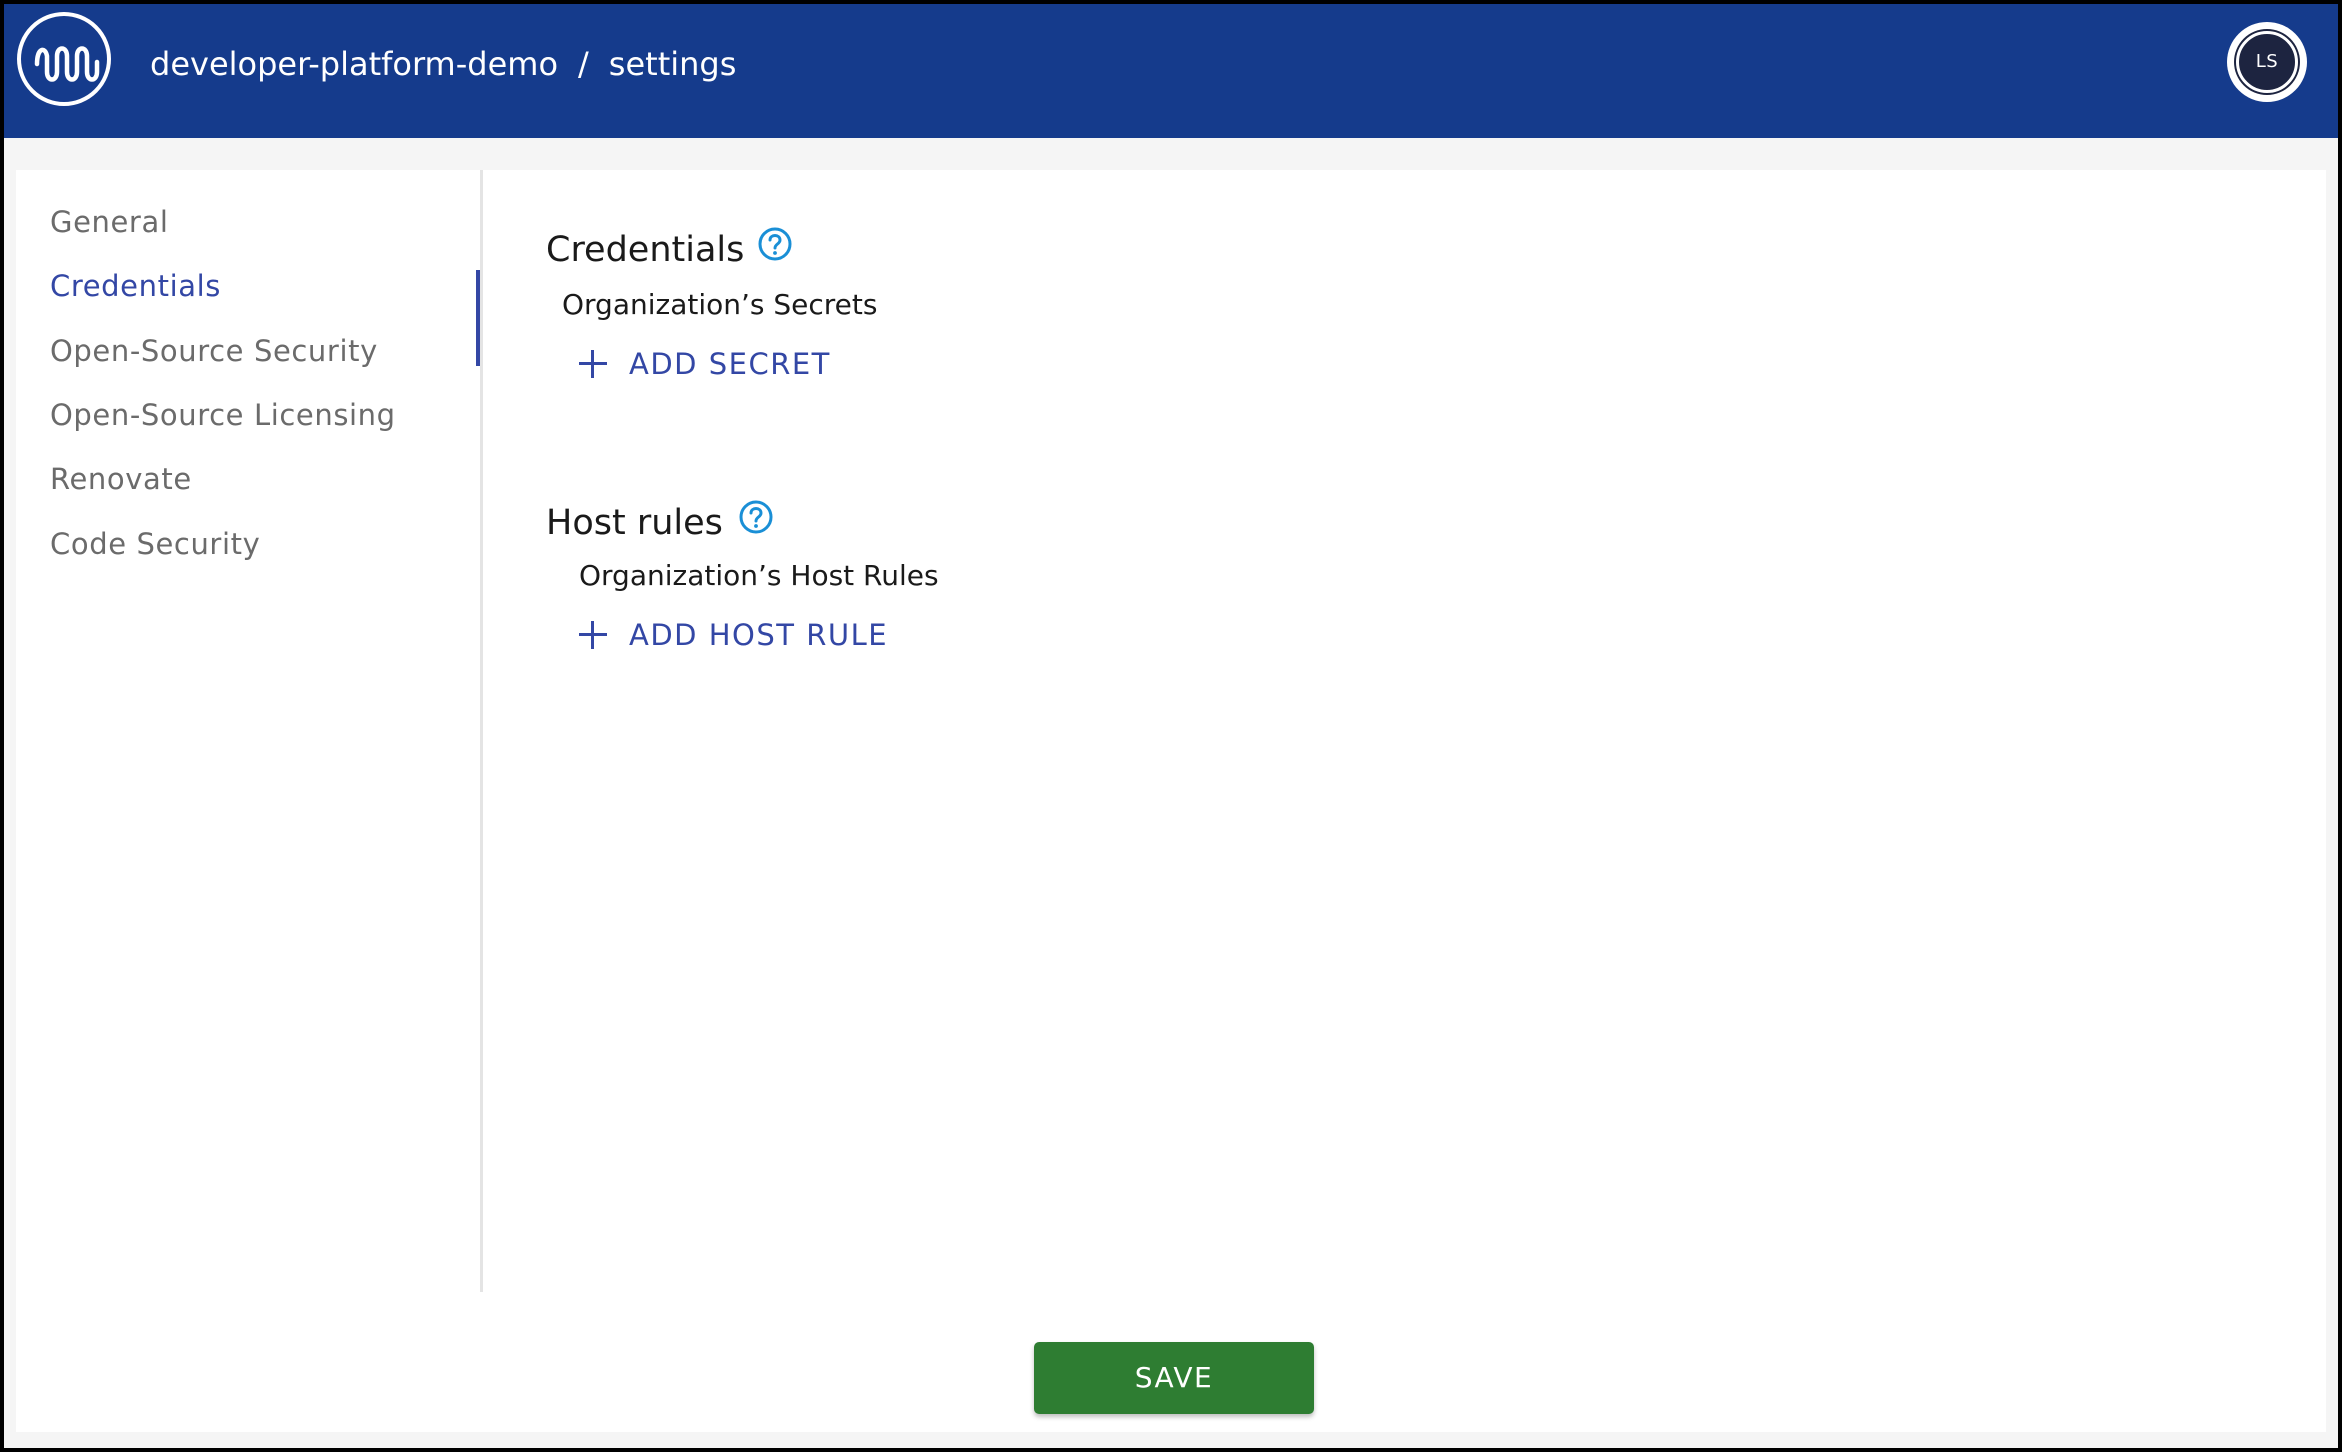 The height and width of the screenshot is (1452, 2342). I want to click on host-rules-title: Host rules, so click(634, 523).